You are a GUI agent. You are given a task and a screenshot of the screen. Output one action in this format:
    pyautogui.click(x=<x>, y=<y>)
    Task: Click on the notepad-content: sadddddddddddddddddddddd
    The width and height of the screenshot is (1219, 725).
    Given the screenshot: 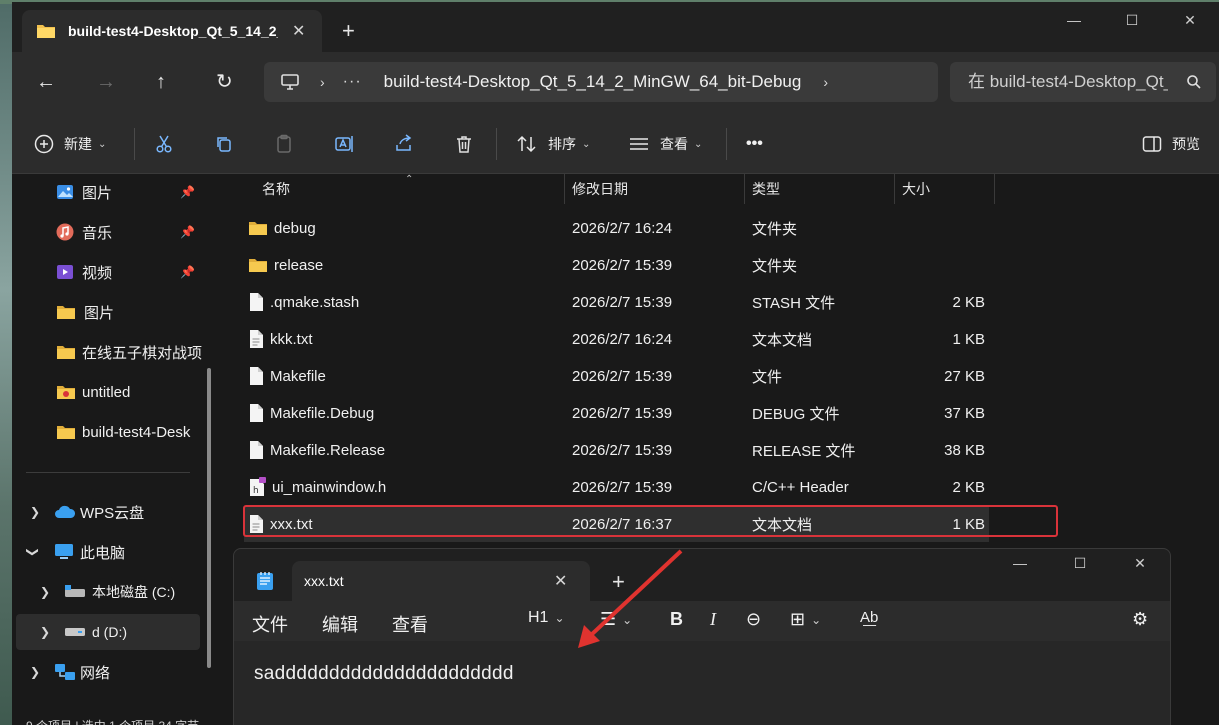 What is the action you would take?
    pyautogui.click(x=384, y=674)
    